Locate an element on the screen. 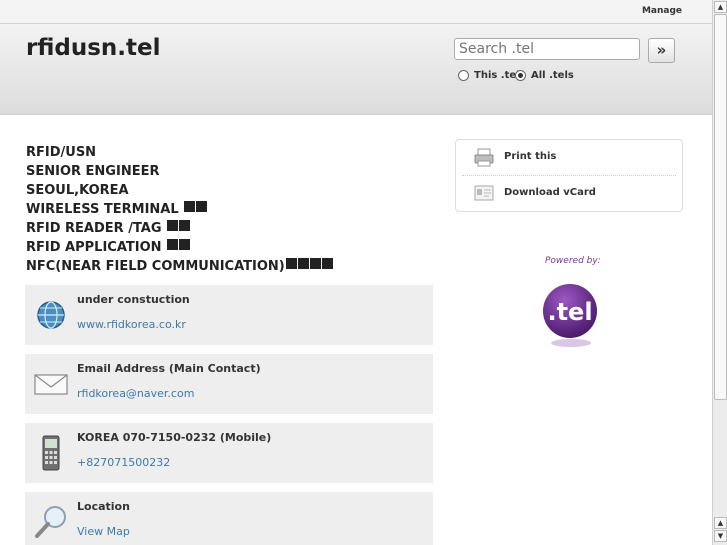  email-link: rfidkorea@naver.com is located at coordinates (135, 393).